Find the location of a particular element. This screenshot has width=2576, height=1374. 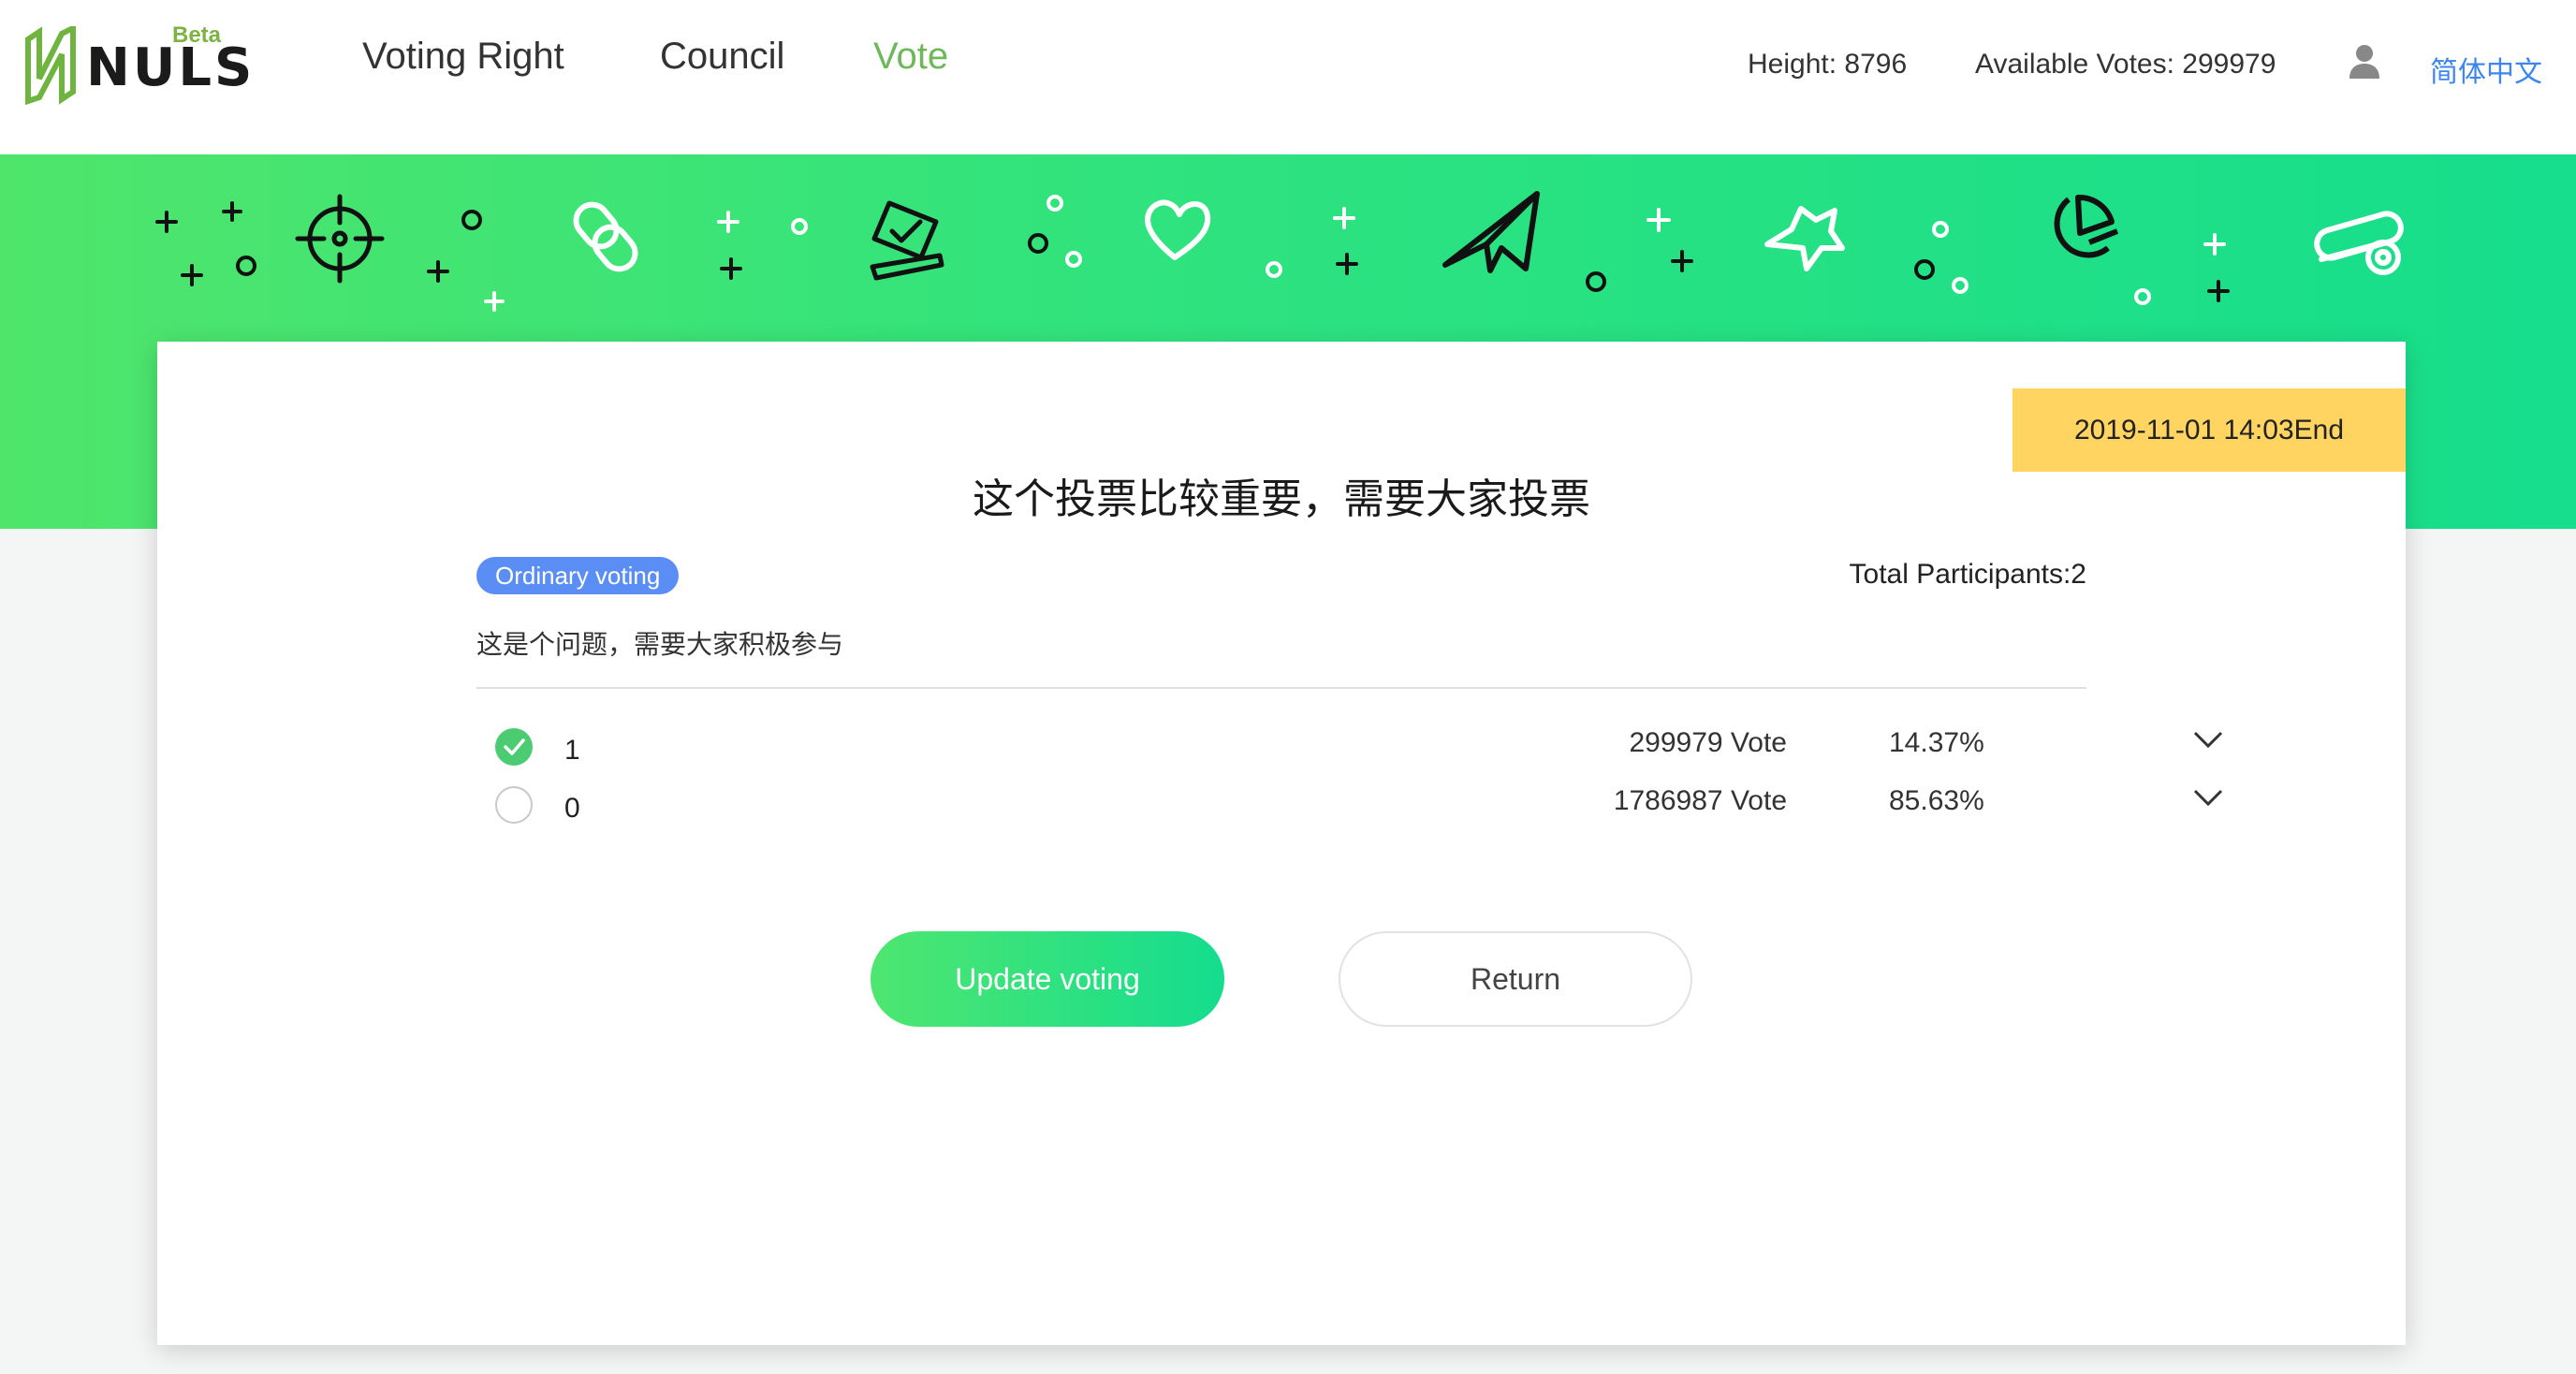

divider is located at coordinates (1281, 688).